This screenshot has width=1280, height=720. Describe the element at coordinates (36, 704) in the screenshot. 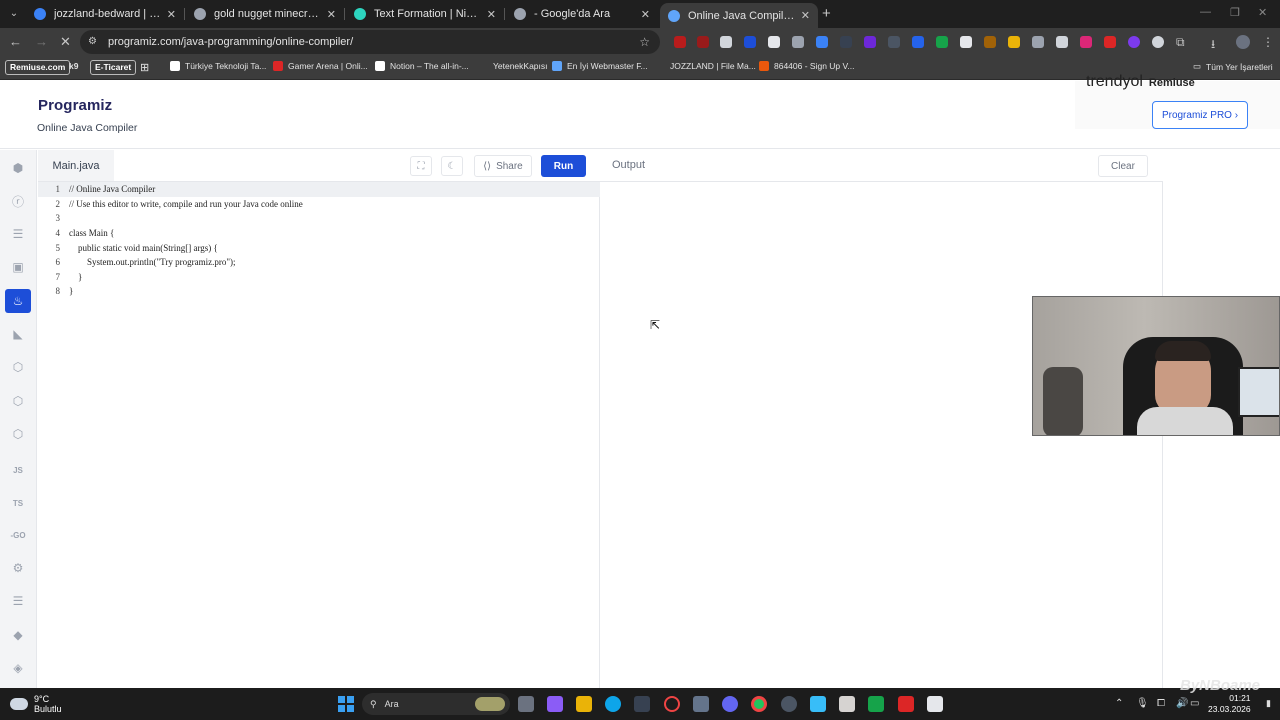

I see `weather-widget: 9°C Bulutlu` at that location.